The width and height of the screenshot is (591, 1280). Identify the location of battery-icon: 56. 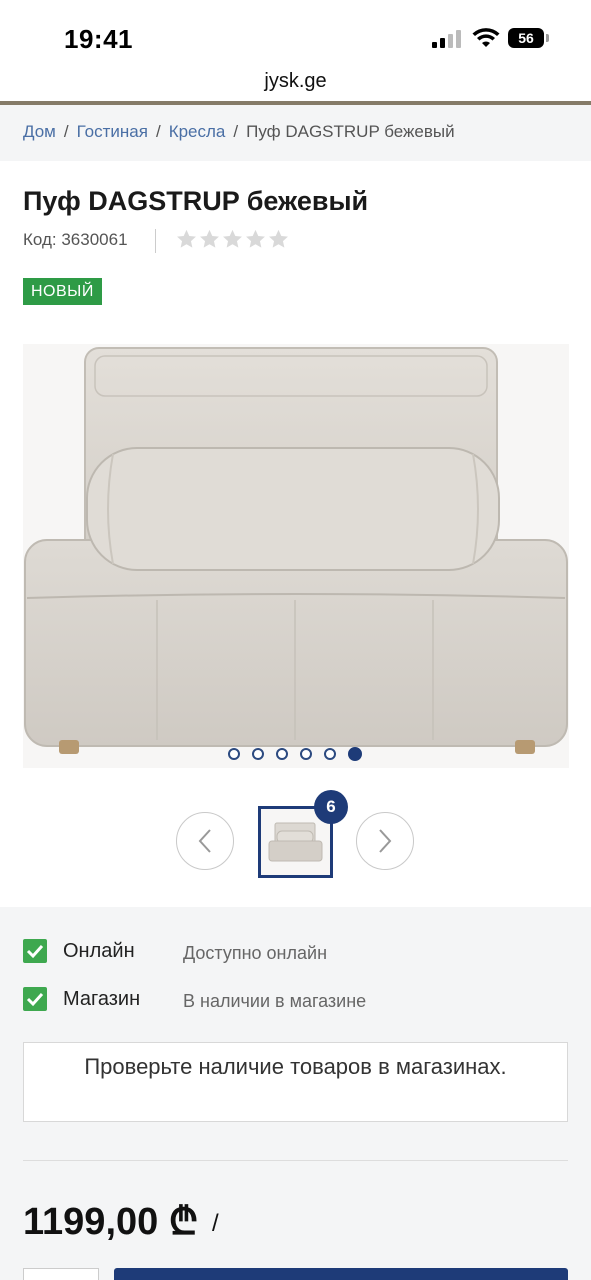
(529, 38).